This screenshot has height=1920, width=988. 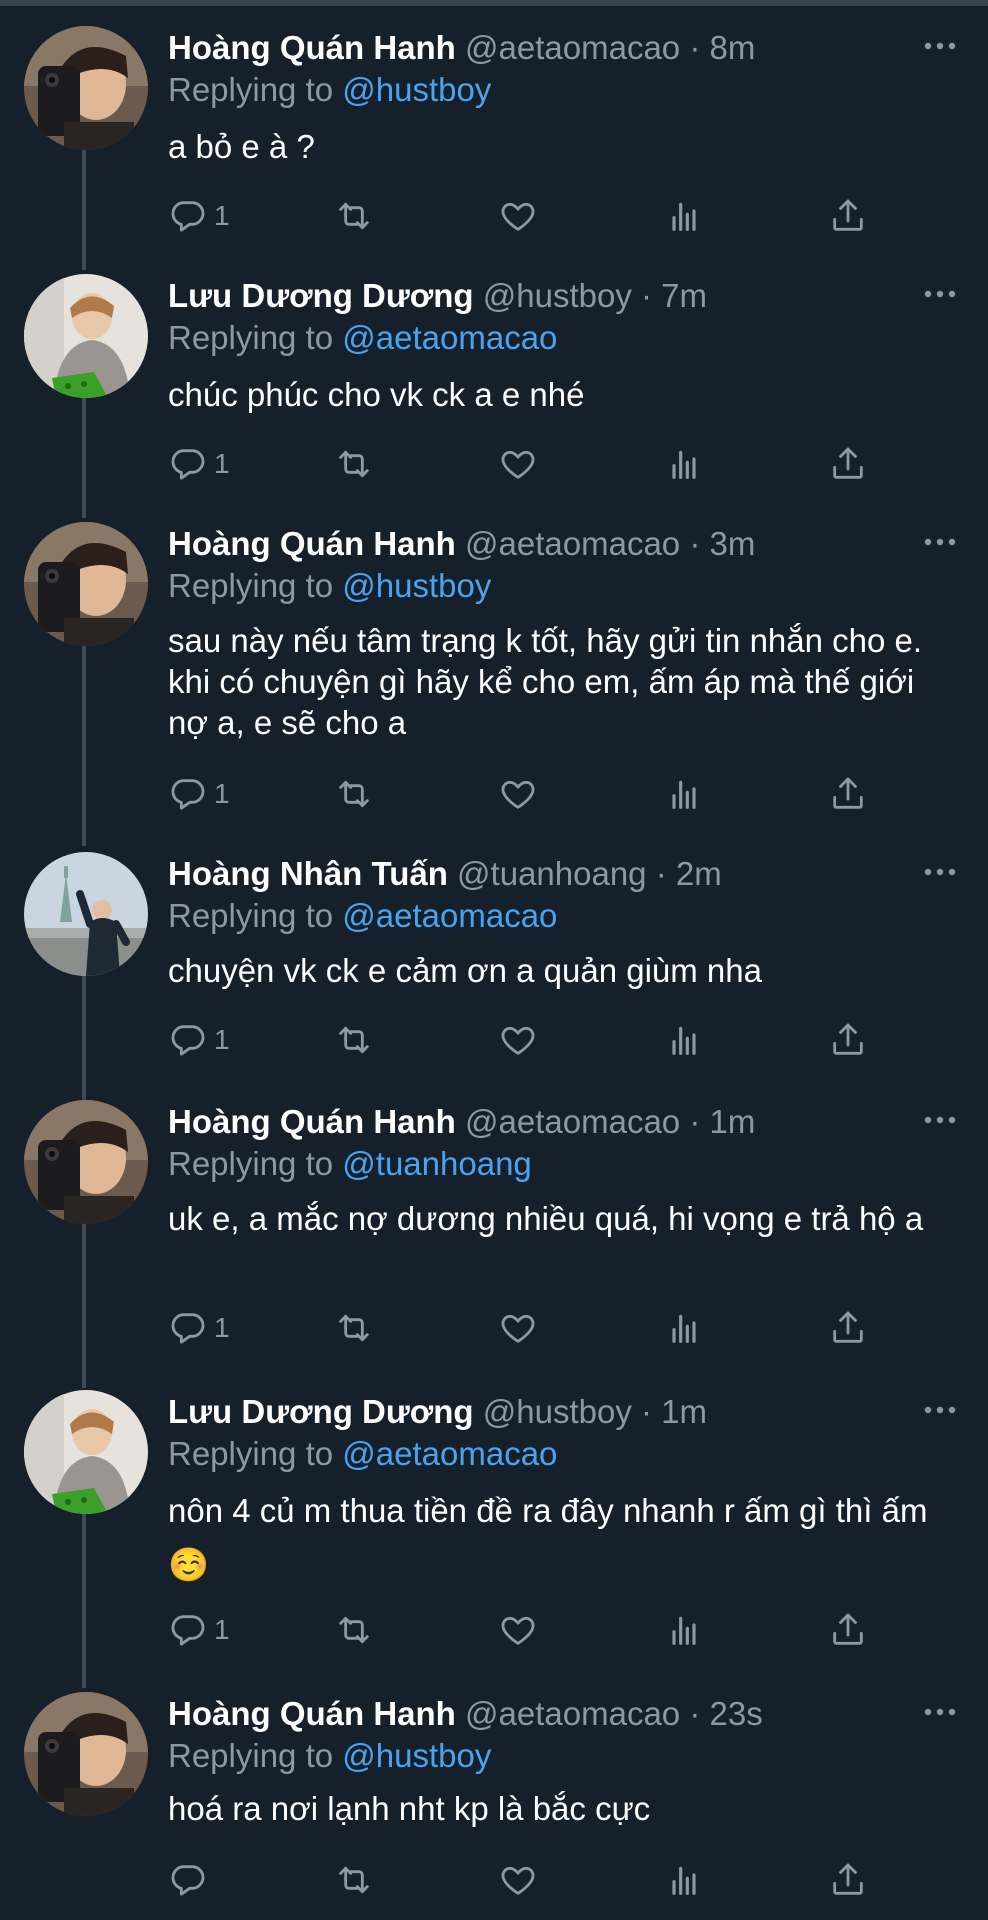 What do you see at coordinates (461, 48) in the screenshot?
I see `tweet-header: Hoàng Quán Hanh @aetaomacao · 8m` at bounding box center [461, 48].